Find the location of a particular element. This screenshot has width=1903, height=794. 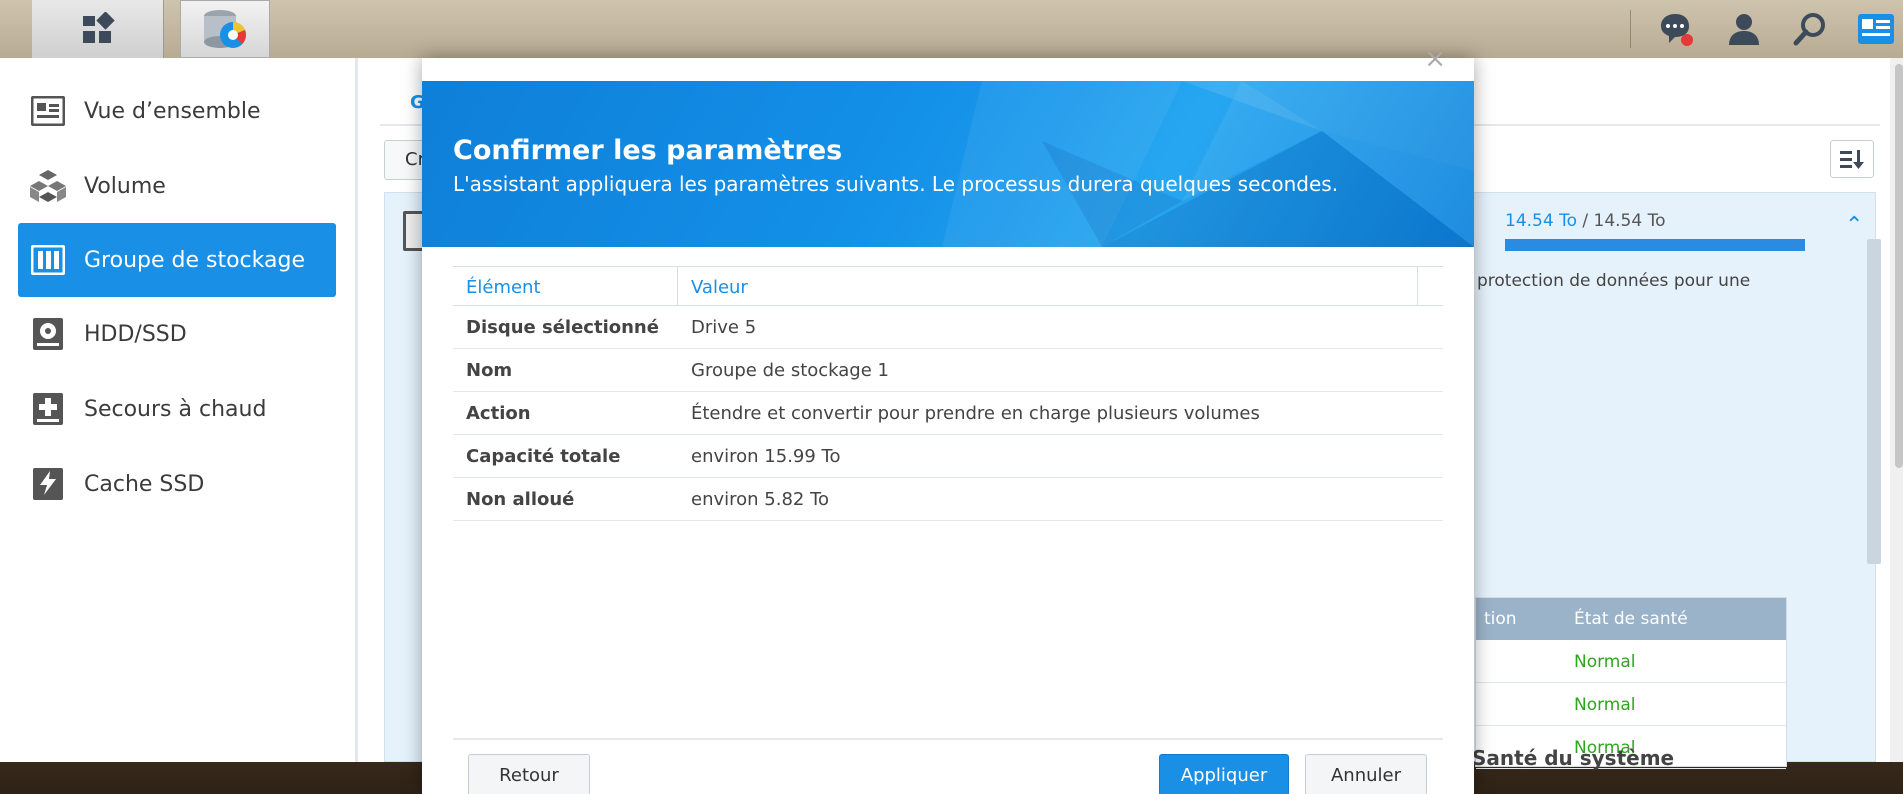

window-scrollbar-thumb is located at coordinates (1899, 266).